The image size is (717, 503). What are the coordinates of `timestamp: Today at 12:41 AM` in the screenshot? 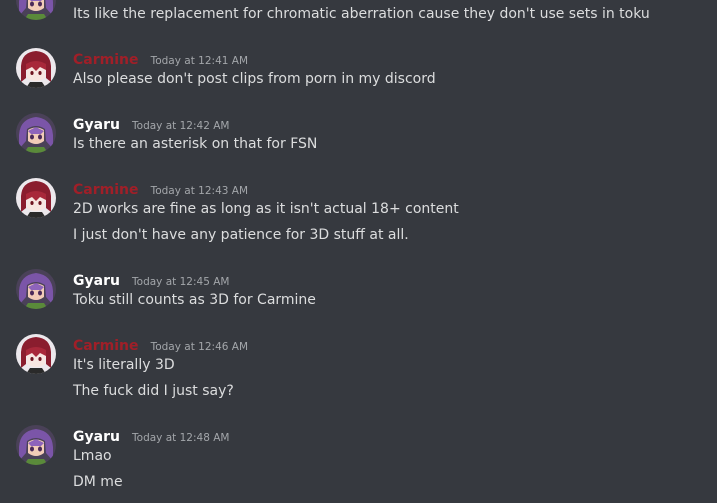 It's located at (199, 61).